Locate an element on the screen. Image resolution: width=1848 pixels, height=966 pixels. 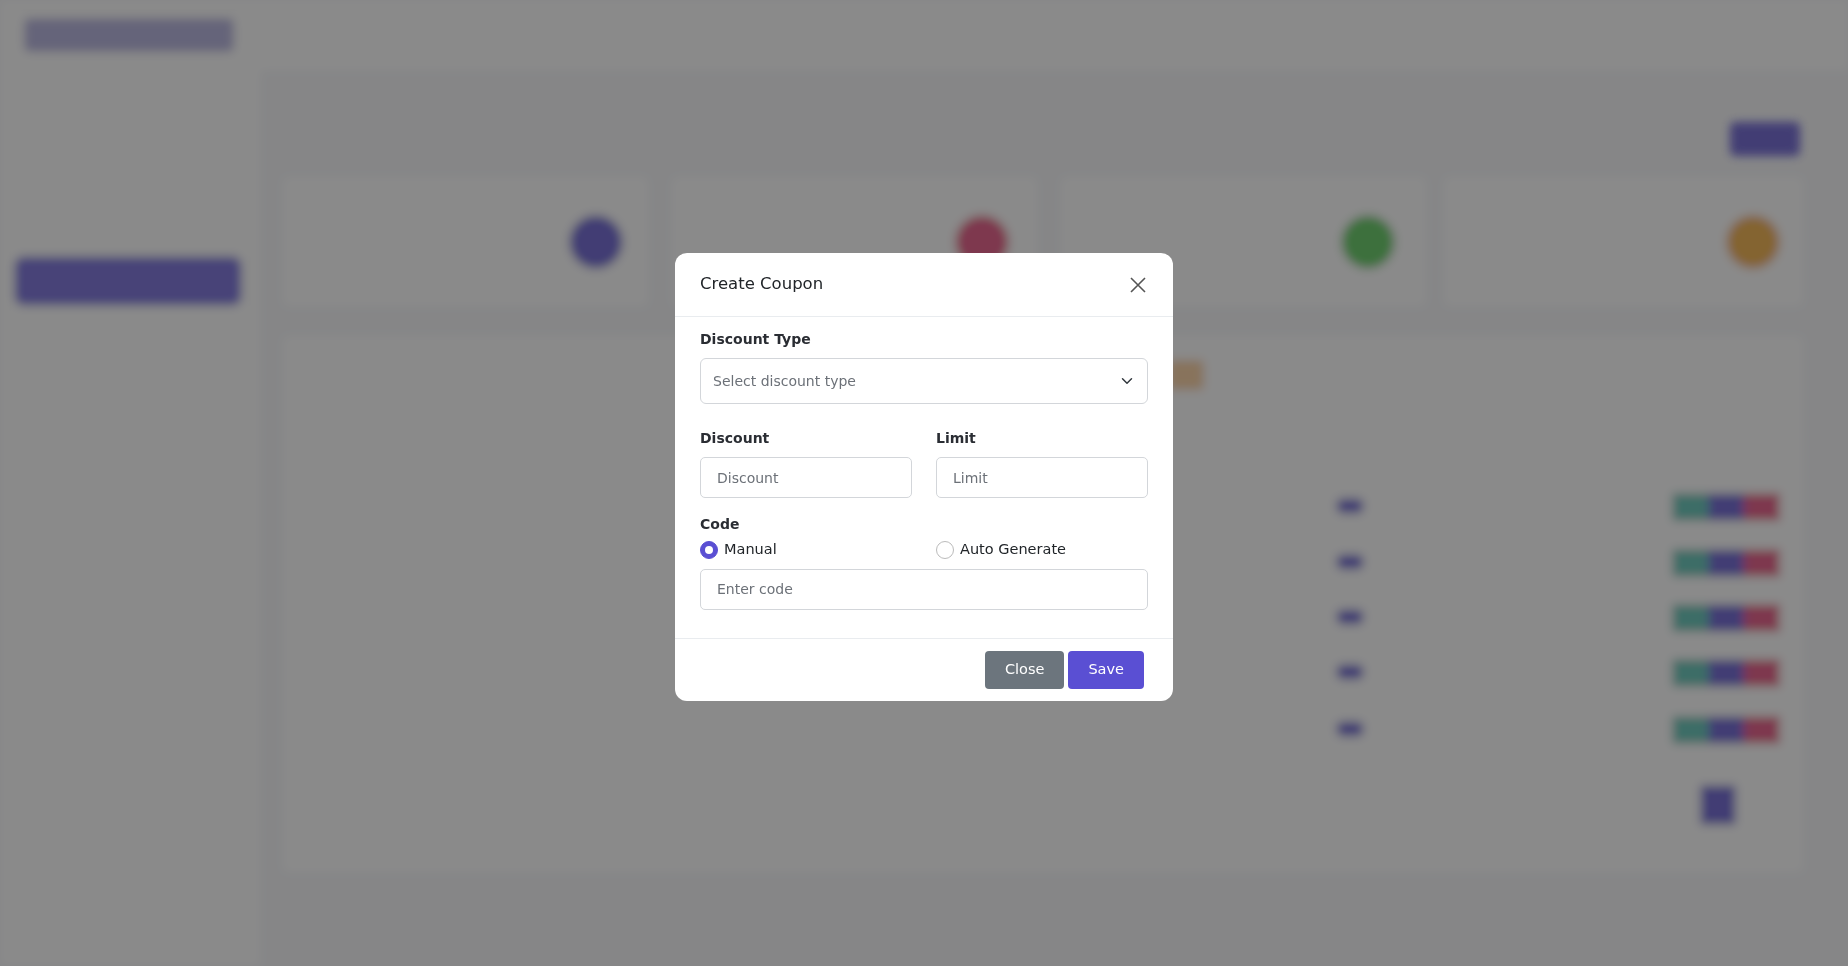
code-input-field: Enter code is located at coordinates (924, 589).